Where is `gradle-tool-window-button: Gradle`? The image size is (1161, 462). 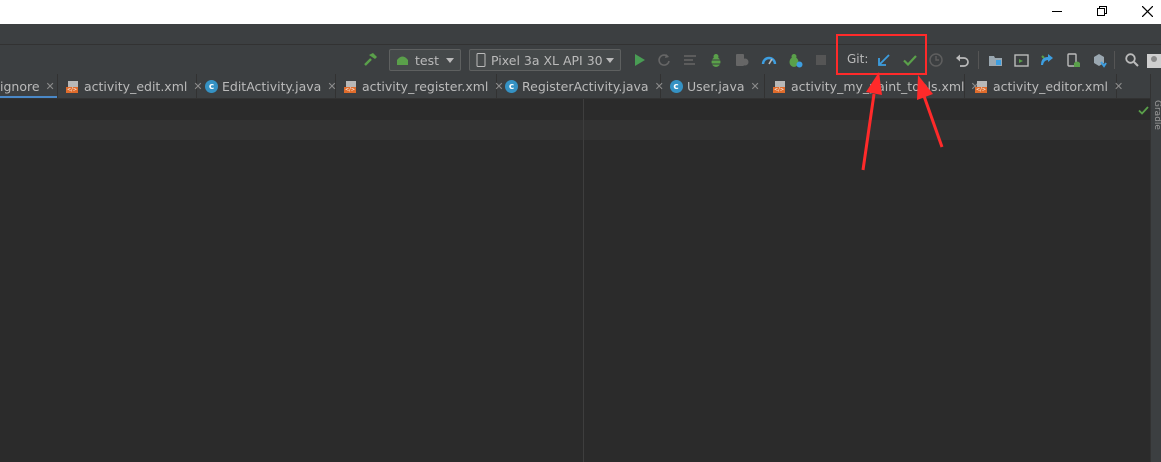 gradle-tool-window-button: Gradle is located at coordinates (1156, 115).